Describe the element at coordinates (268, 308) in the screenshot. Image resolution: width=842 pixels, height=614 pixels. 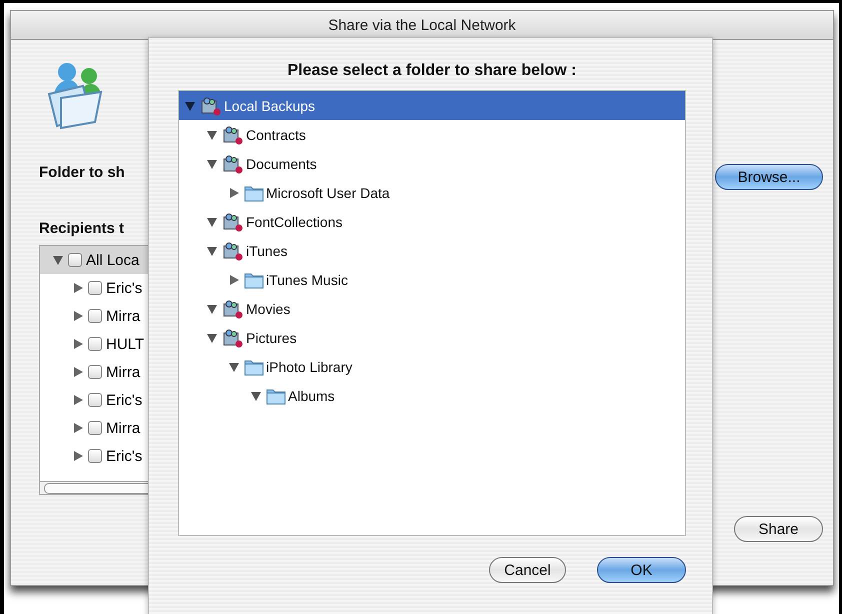
I see `folder-name: Movies` at that location.